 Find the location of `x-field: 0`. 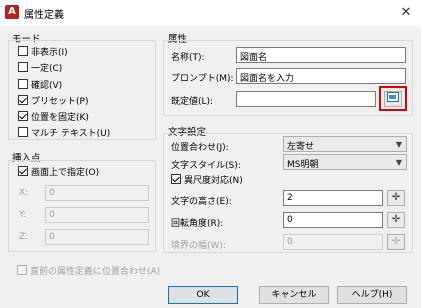

x-field: 0 is located at coordinates (97, 193).